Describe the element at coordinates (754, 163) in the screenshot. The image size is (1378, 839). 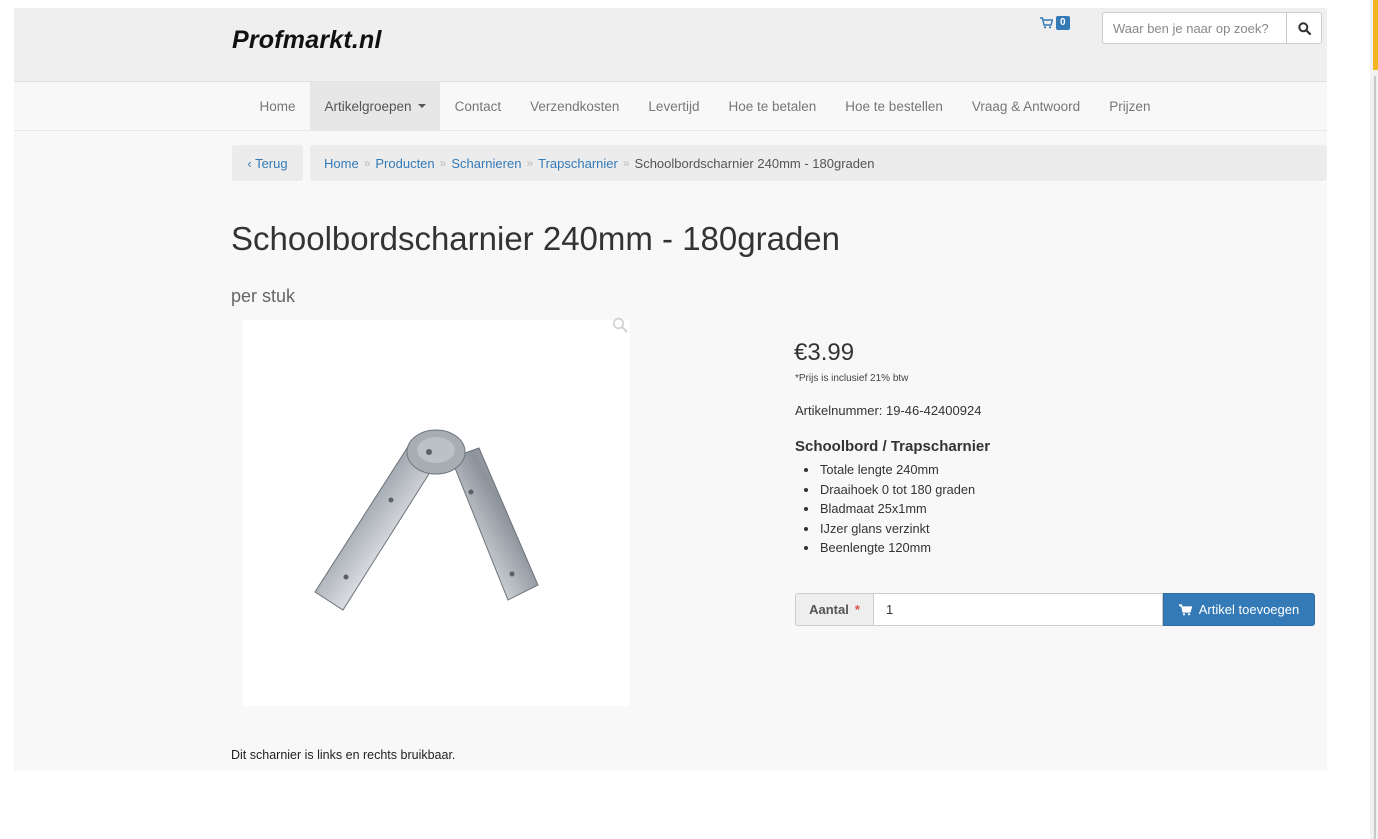
I see `breadcrumb-current: Schoolbordscharnier 240mm - 180graden` at that location.